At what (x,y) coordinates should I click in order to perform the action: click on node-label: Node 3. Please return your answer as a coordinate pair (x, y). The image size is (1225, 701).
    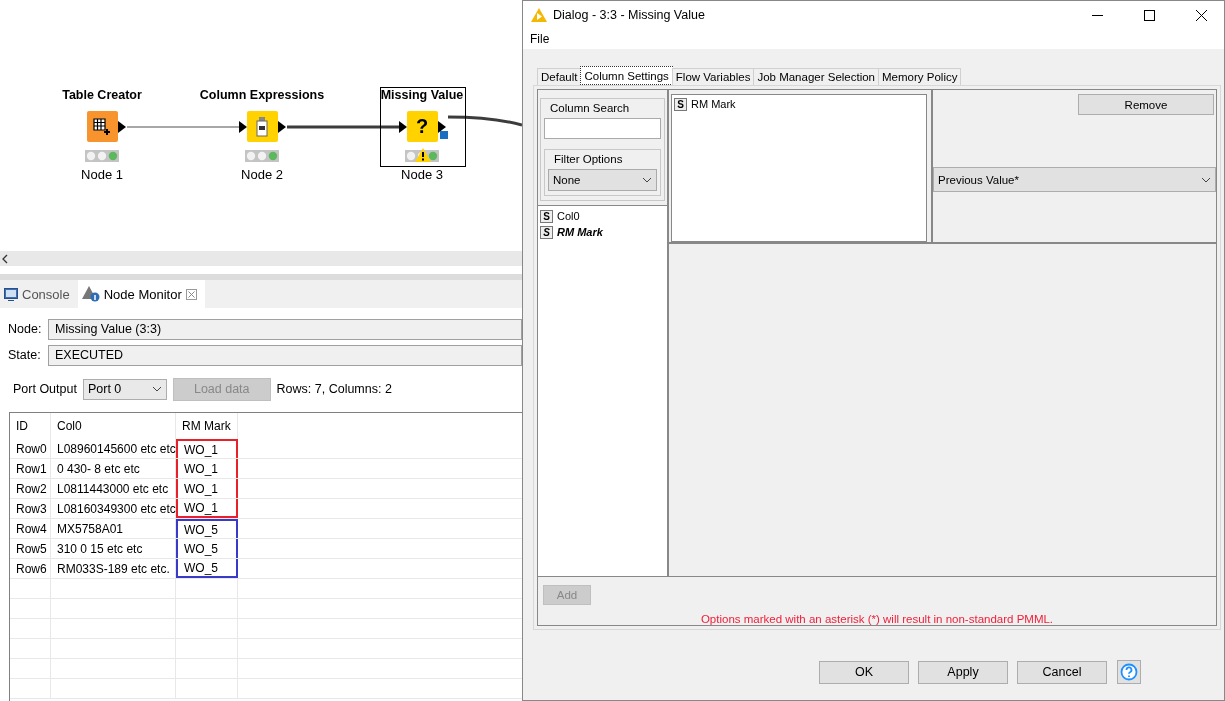
    Looking at the image, I should click on (422, 174).